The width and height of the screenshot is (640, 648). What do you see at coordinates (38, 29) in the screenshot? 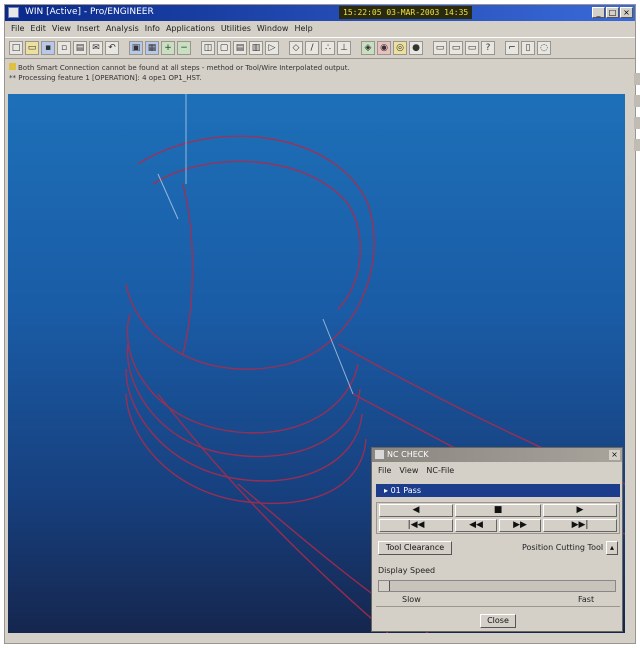
I see `menu-edit: Edit` at bounding box center [38, 29].